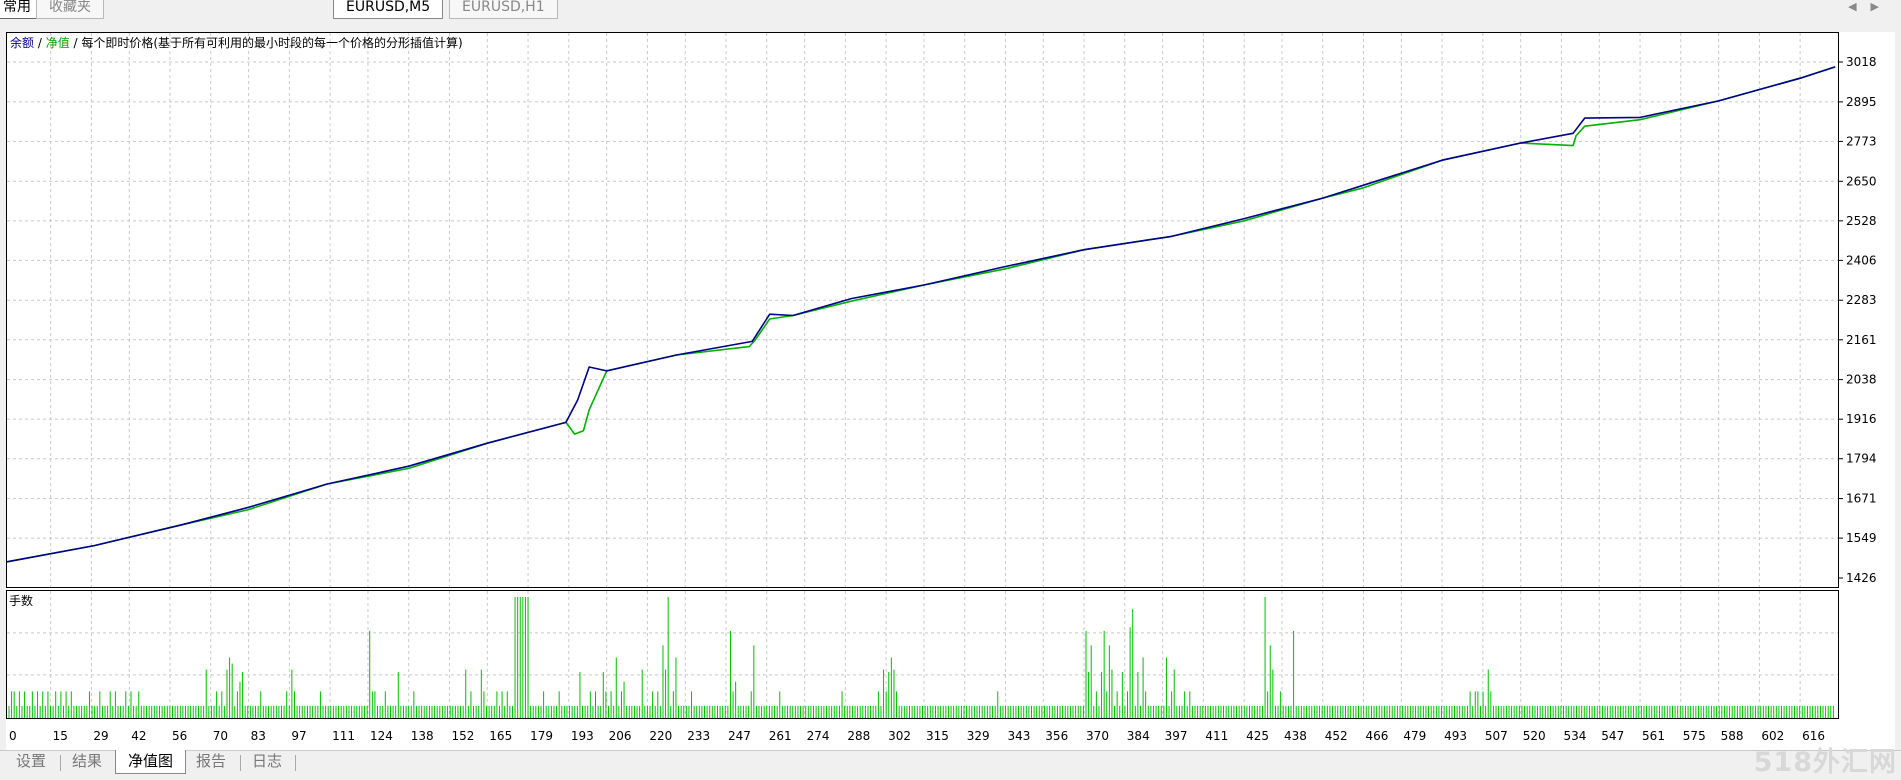 The width and height of the screenshot is (1901, 780). I want to click on x-tick-label: 165, so click(500, 736).